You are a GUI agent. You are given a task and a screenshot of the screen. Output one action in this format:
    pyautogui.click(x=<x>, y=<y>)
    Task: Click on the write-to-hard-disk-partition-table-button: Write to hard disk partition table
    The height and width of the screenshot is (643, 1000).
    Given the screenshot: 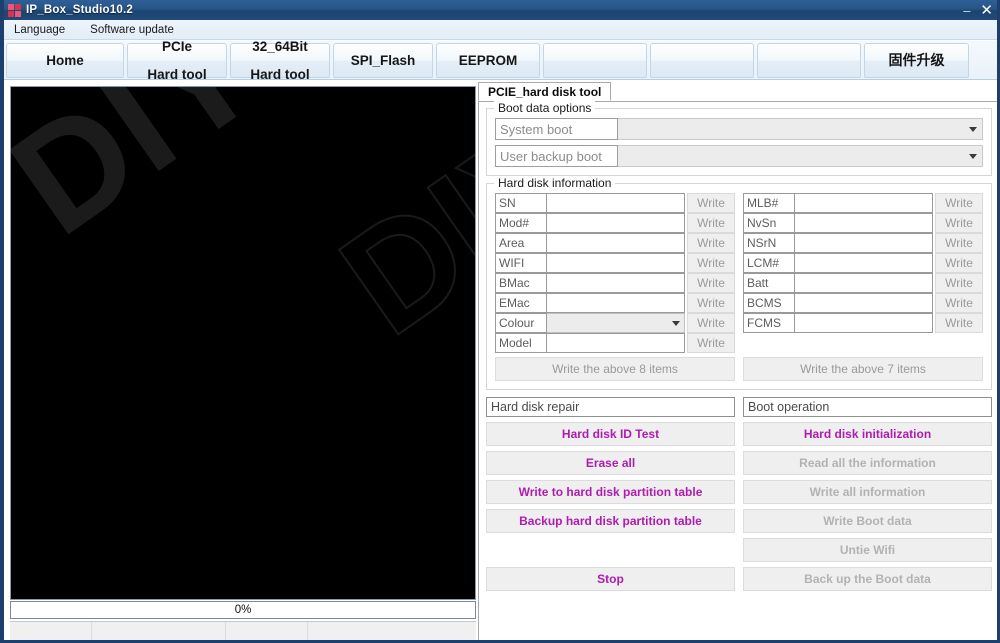 What is the action you would take?
    pyautogui.click(x=610, y=492)
    